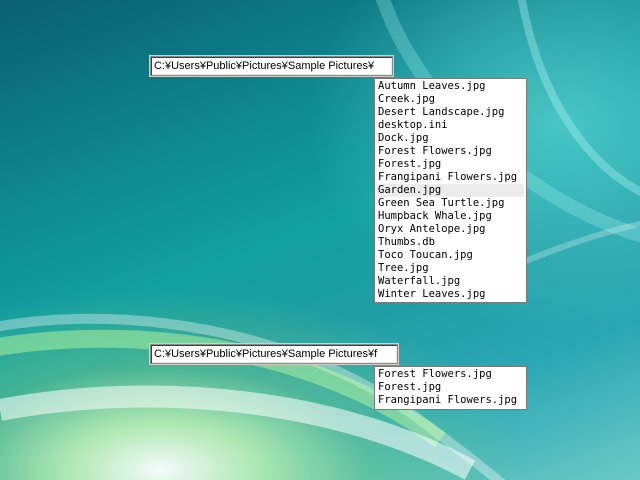 The image size is (640, 480). What do you see at coordinates (450, 281) in the screenshot?
I see `autocomplete-item: Waterfall.jpg` at bounding box center [450, 281].